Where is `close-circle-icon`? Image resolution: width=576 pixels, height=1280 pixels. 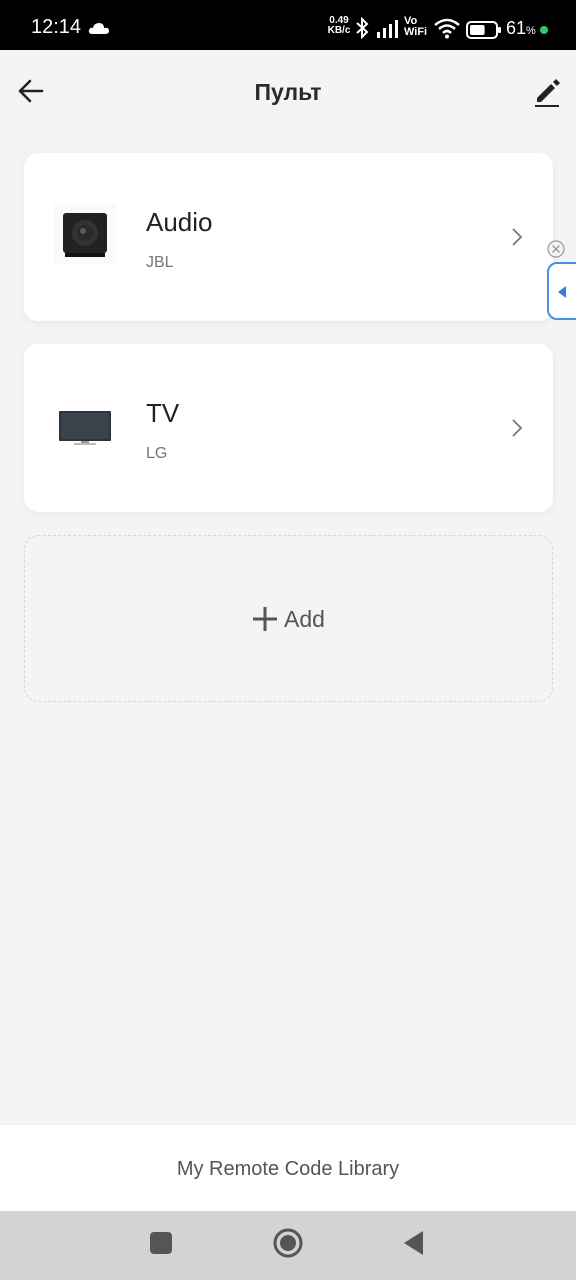
close-circle-icon is located at coordinates (556, 249).